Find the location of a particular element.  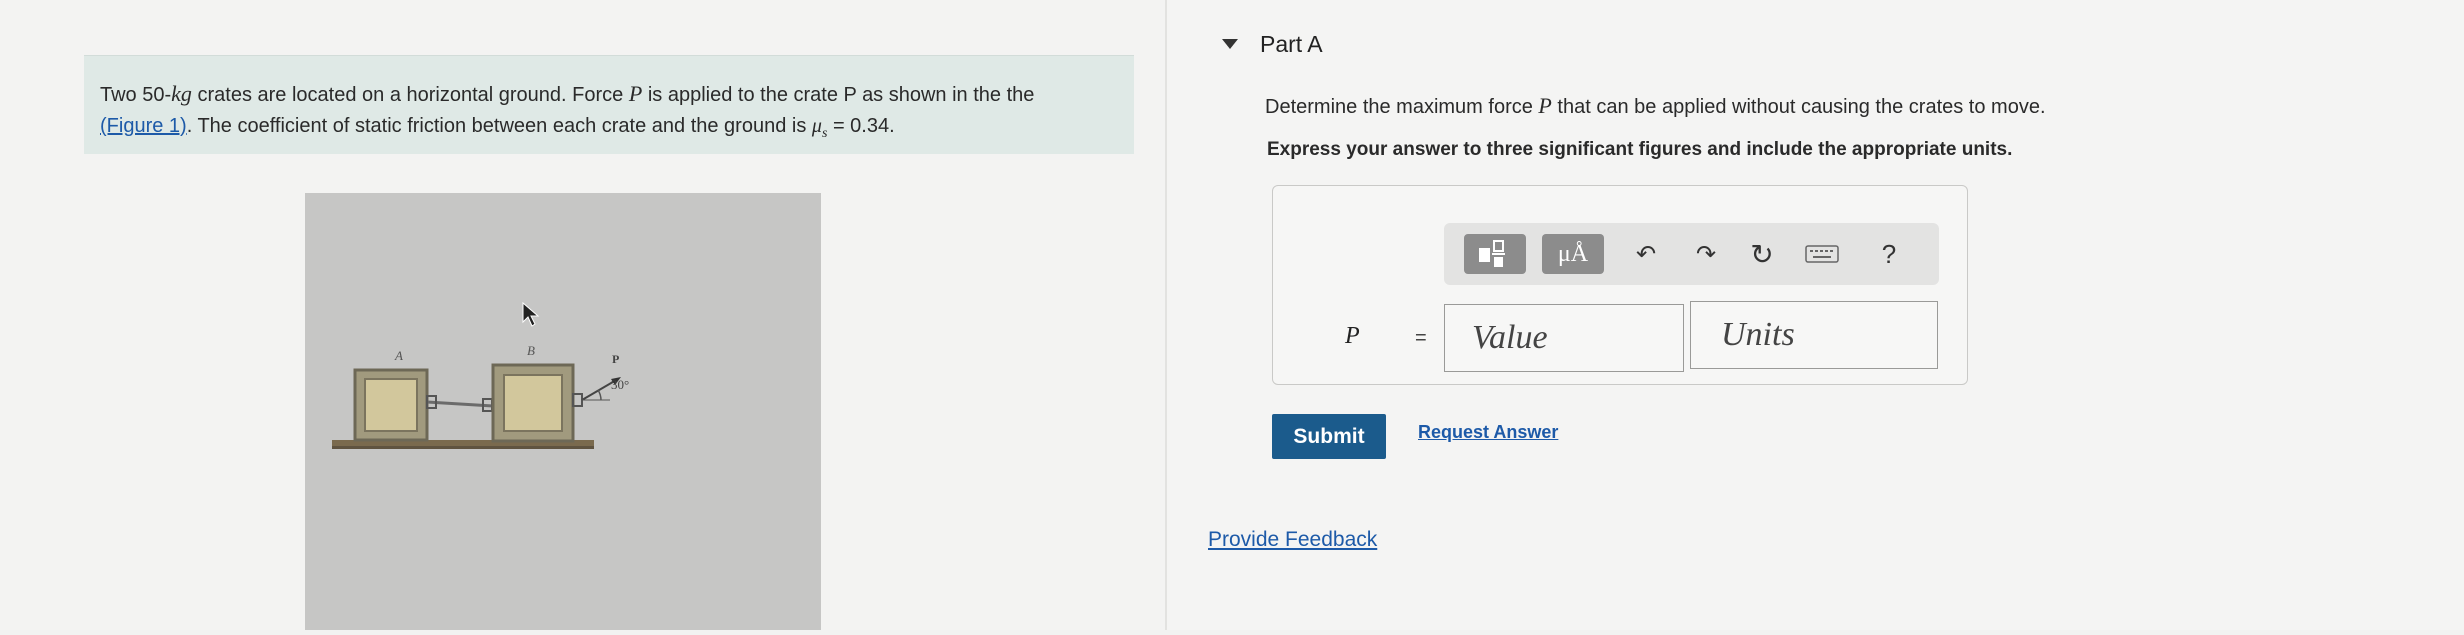

redo-icon: ↷ is located at coordinates (1706, 254).